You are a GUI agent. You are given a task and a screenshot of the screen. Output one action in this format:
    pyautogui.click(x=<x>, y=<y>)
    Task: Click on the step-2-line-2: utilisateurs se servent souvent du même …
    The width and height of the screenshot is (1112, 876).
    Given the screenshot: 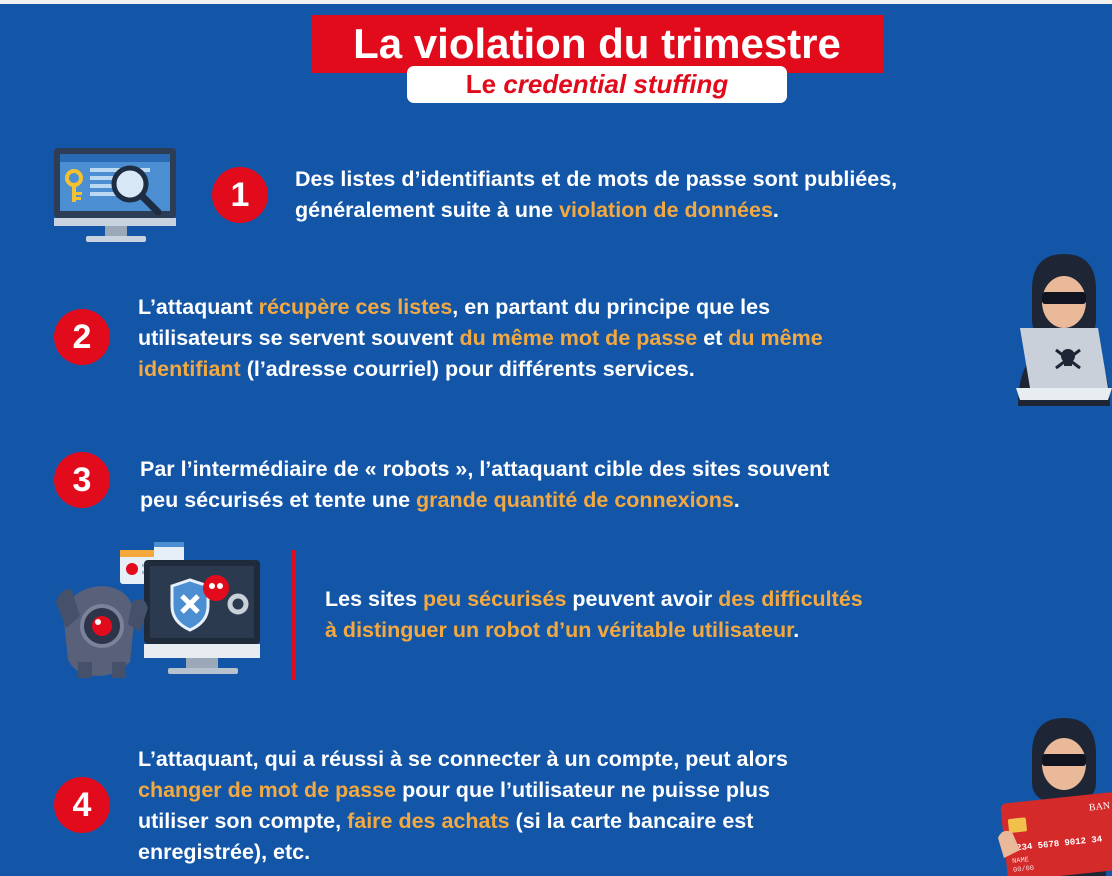 What is the action you would take?
    pyautogui.click(x=480, y=338)
    